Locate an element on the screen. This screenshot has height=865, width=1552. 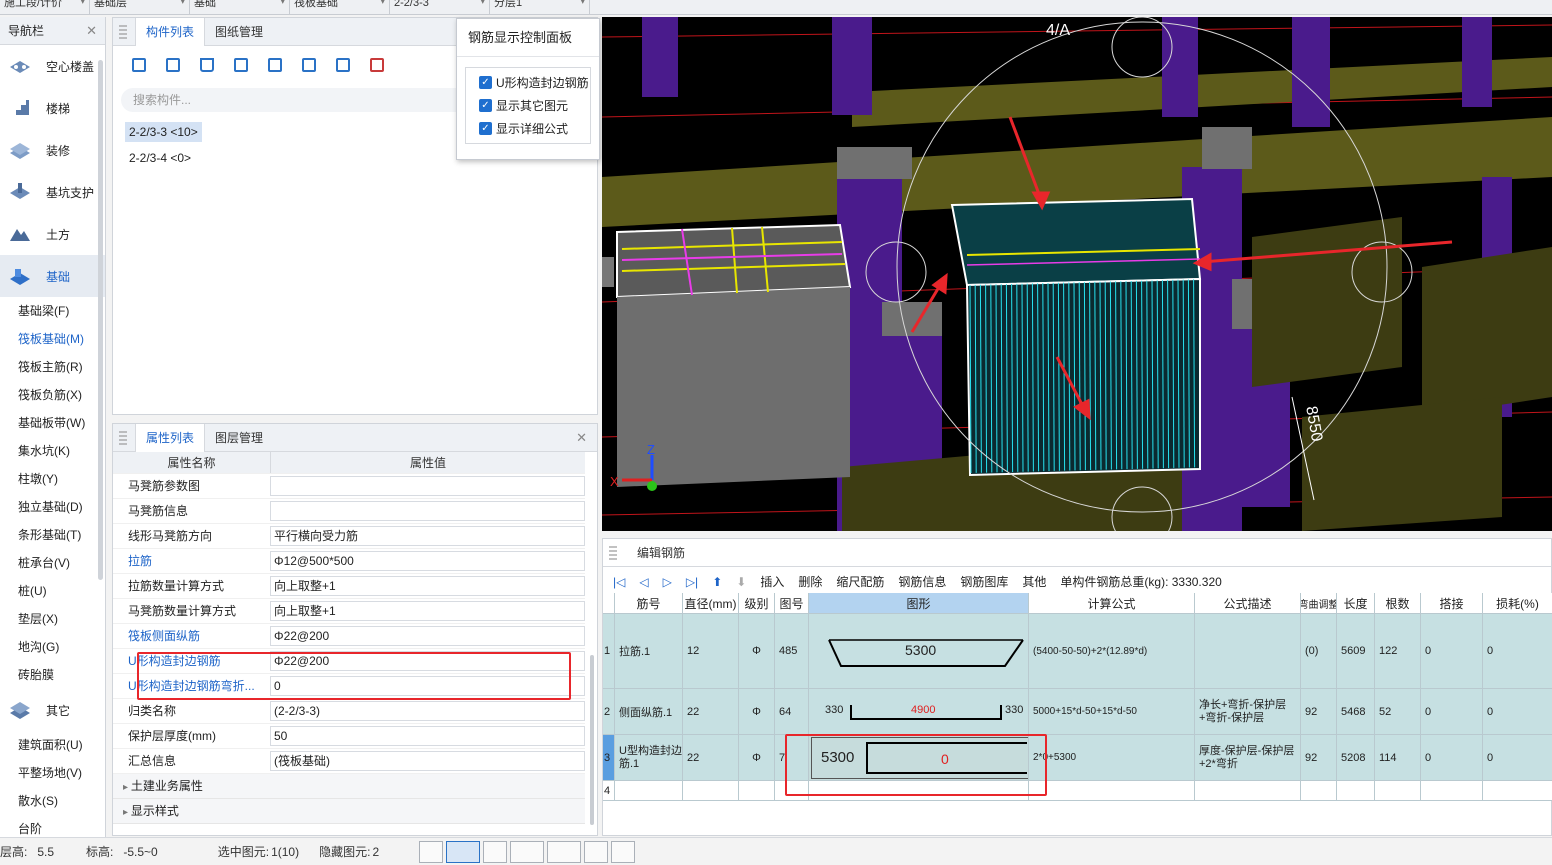
cell-shape: 5300 is located at coordinates (919, 651).